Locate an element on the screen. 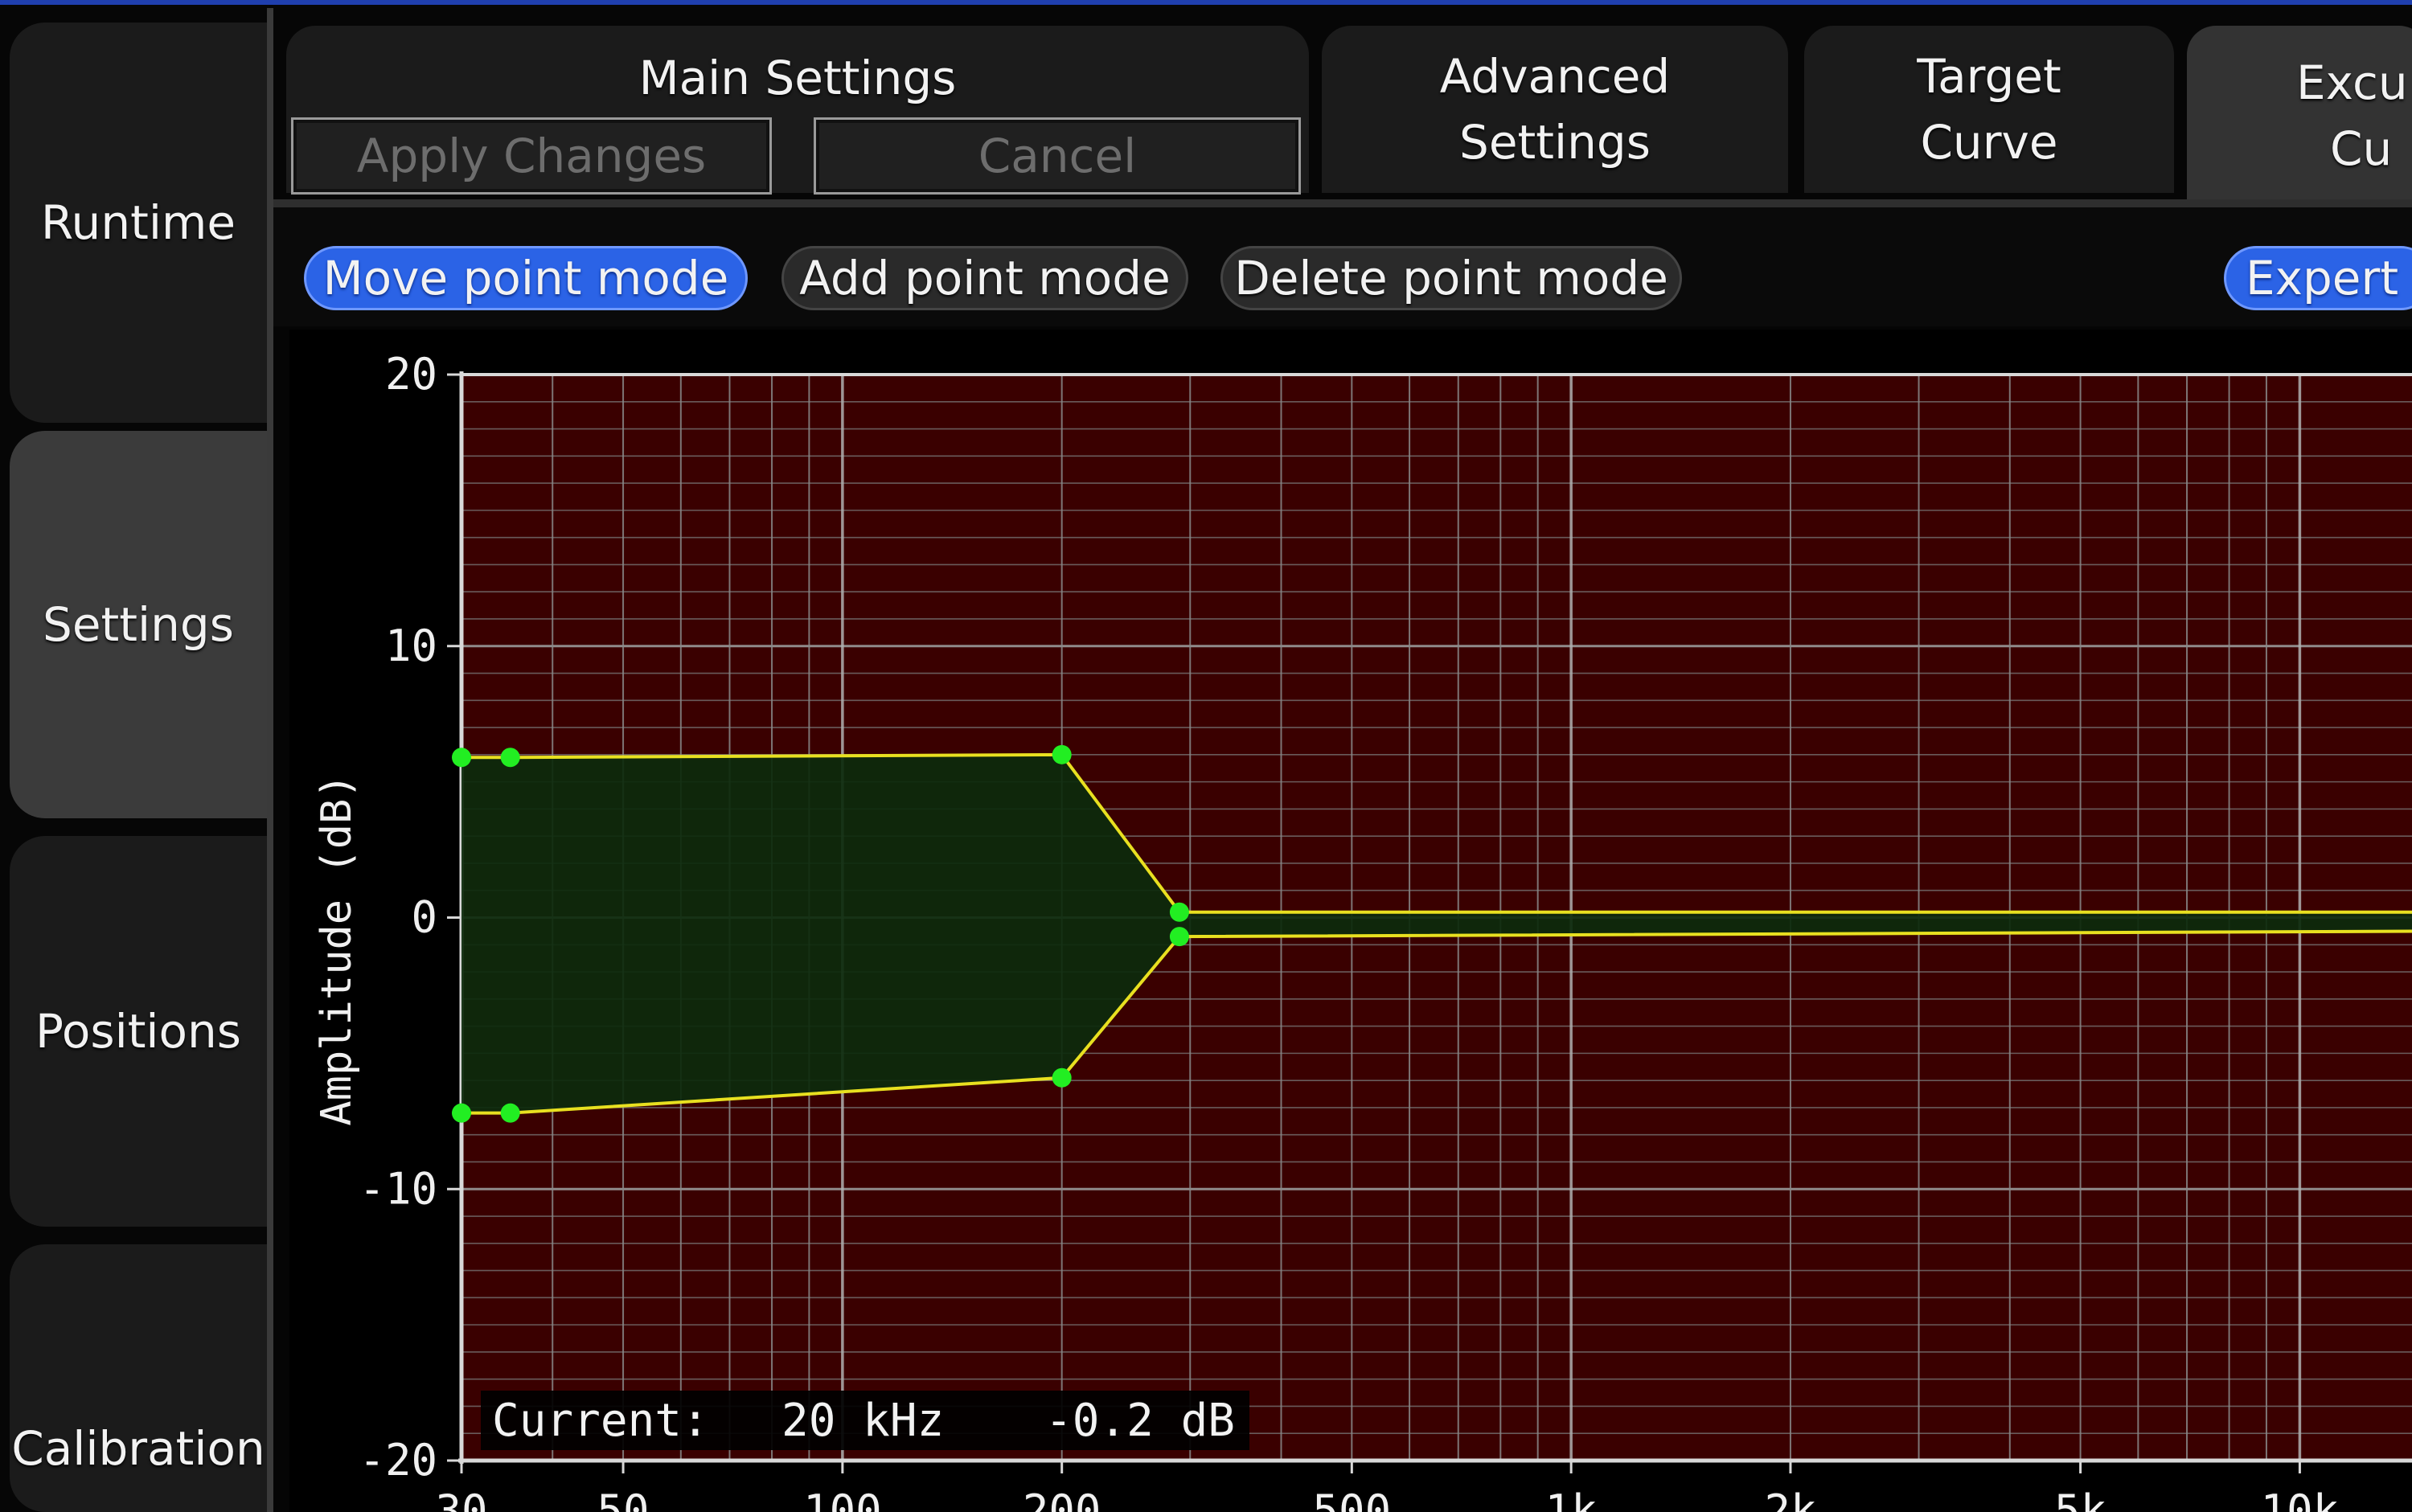 This screenshot has height=1512, width=2412. readout-value: -0.2 dB is located at coordinates (1140, 1421).